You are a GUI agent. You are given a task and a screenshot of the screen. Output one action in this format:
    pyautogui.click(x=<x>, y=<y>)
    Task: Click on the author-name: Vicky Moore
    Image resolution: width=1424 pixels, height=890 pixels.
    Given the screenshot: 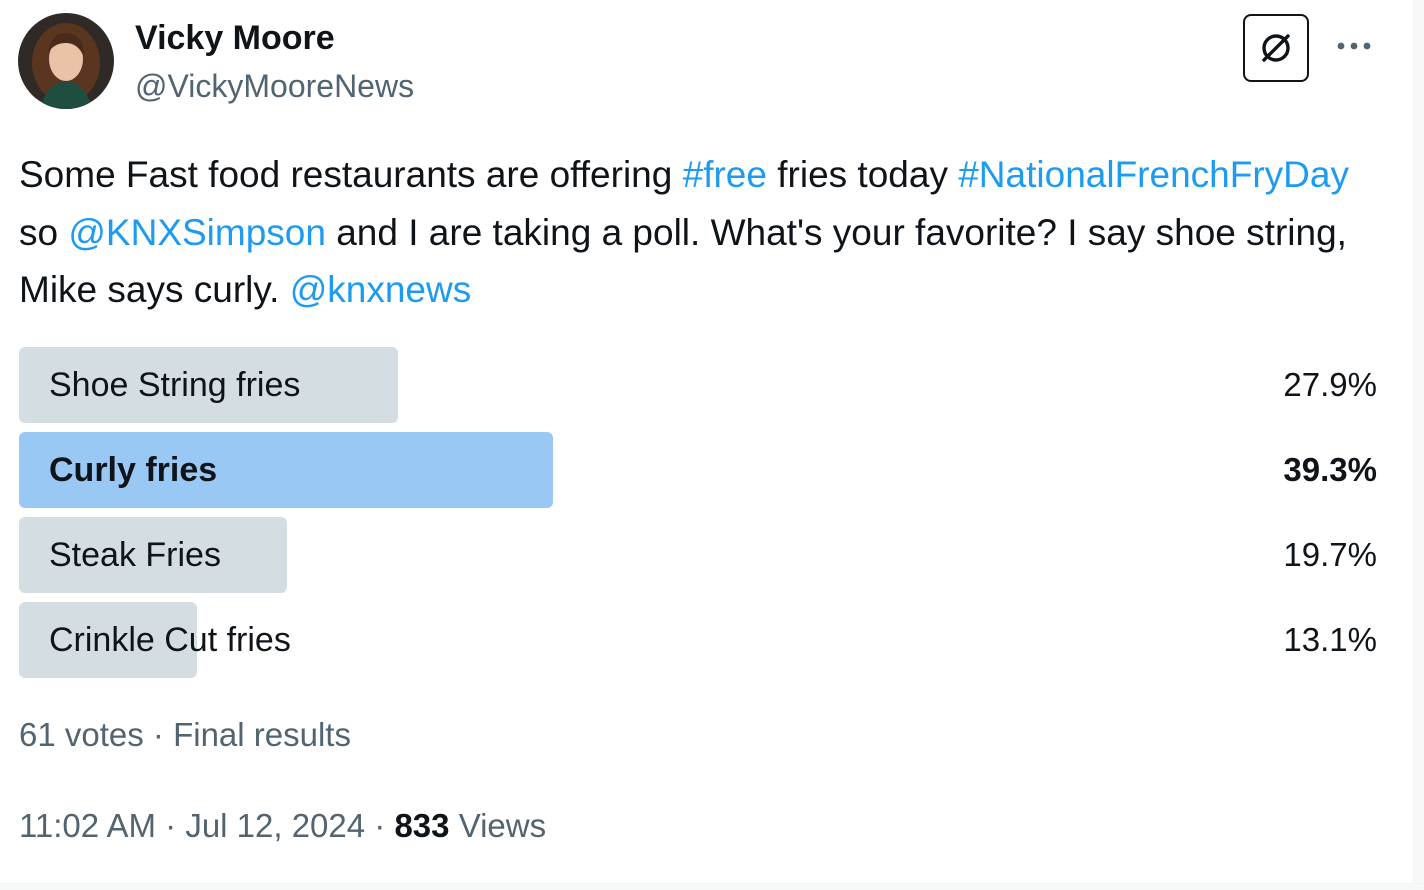 What is the action you would take?
    pyautogui.click(x=235, y=38)
    